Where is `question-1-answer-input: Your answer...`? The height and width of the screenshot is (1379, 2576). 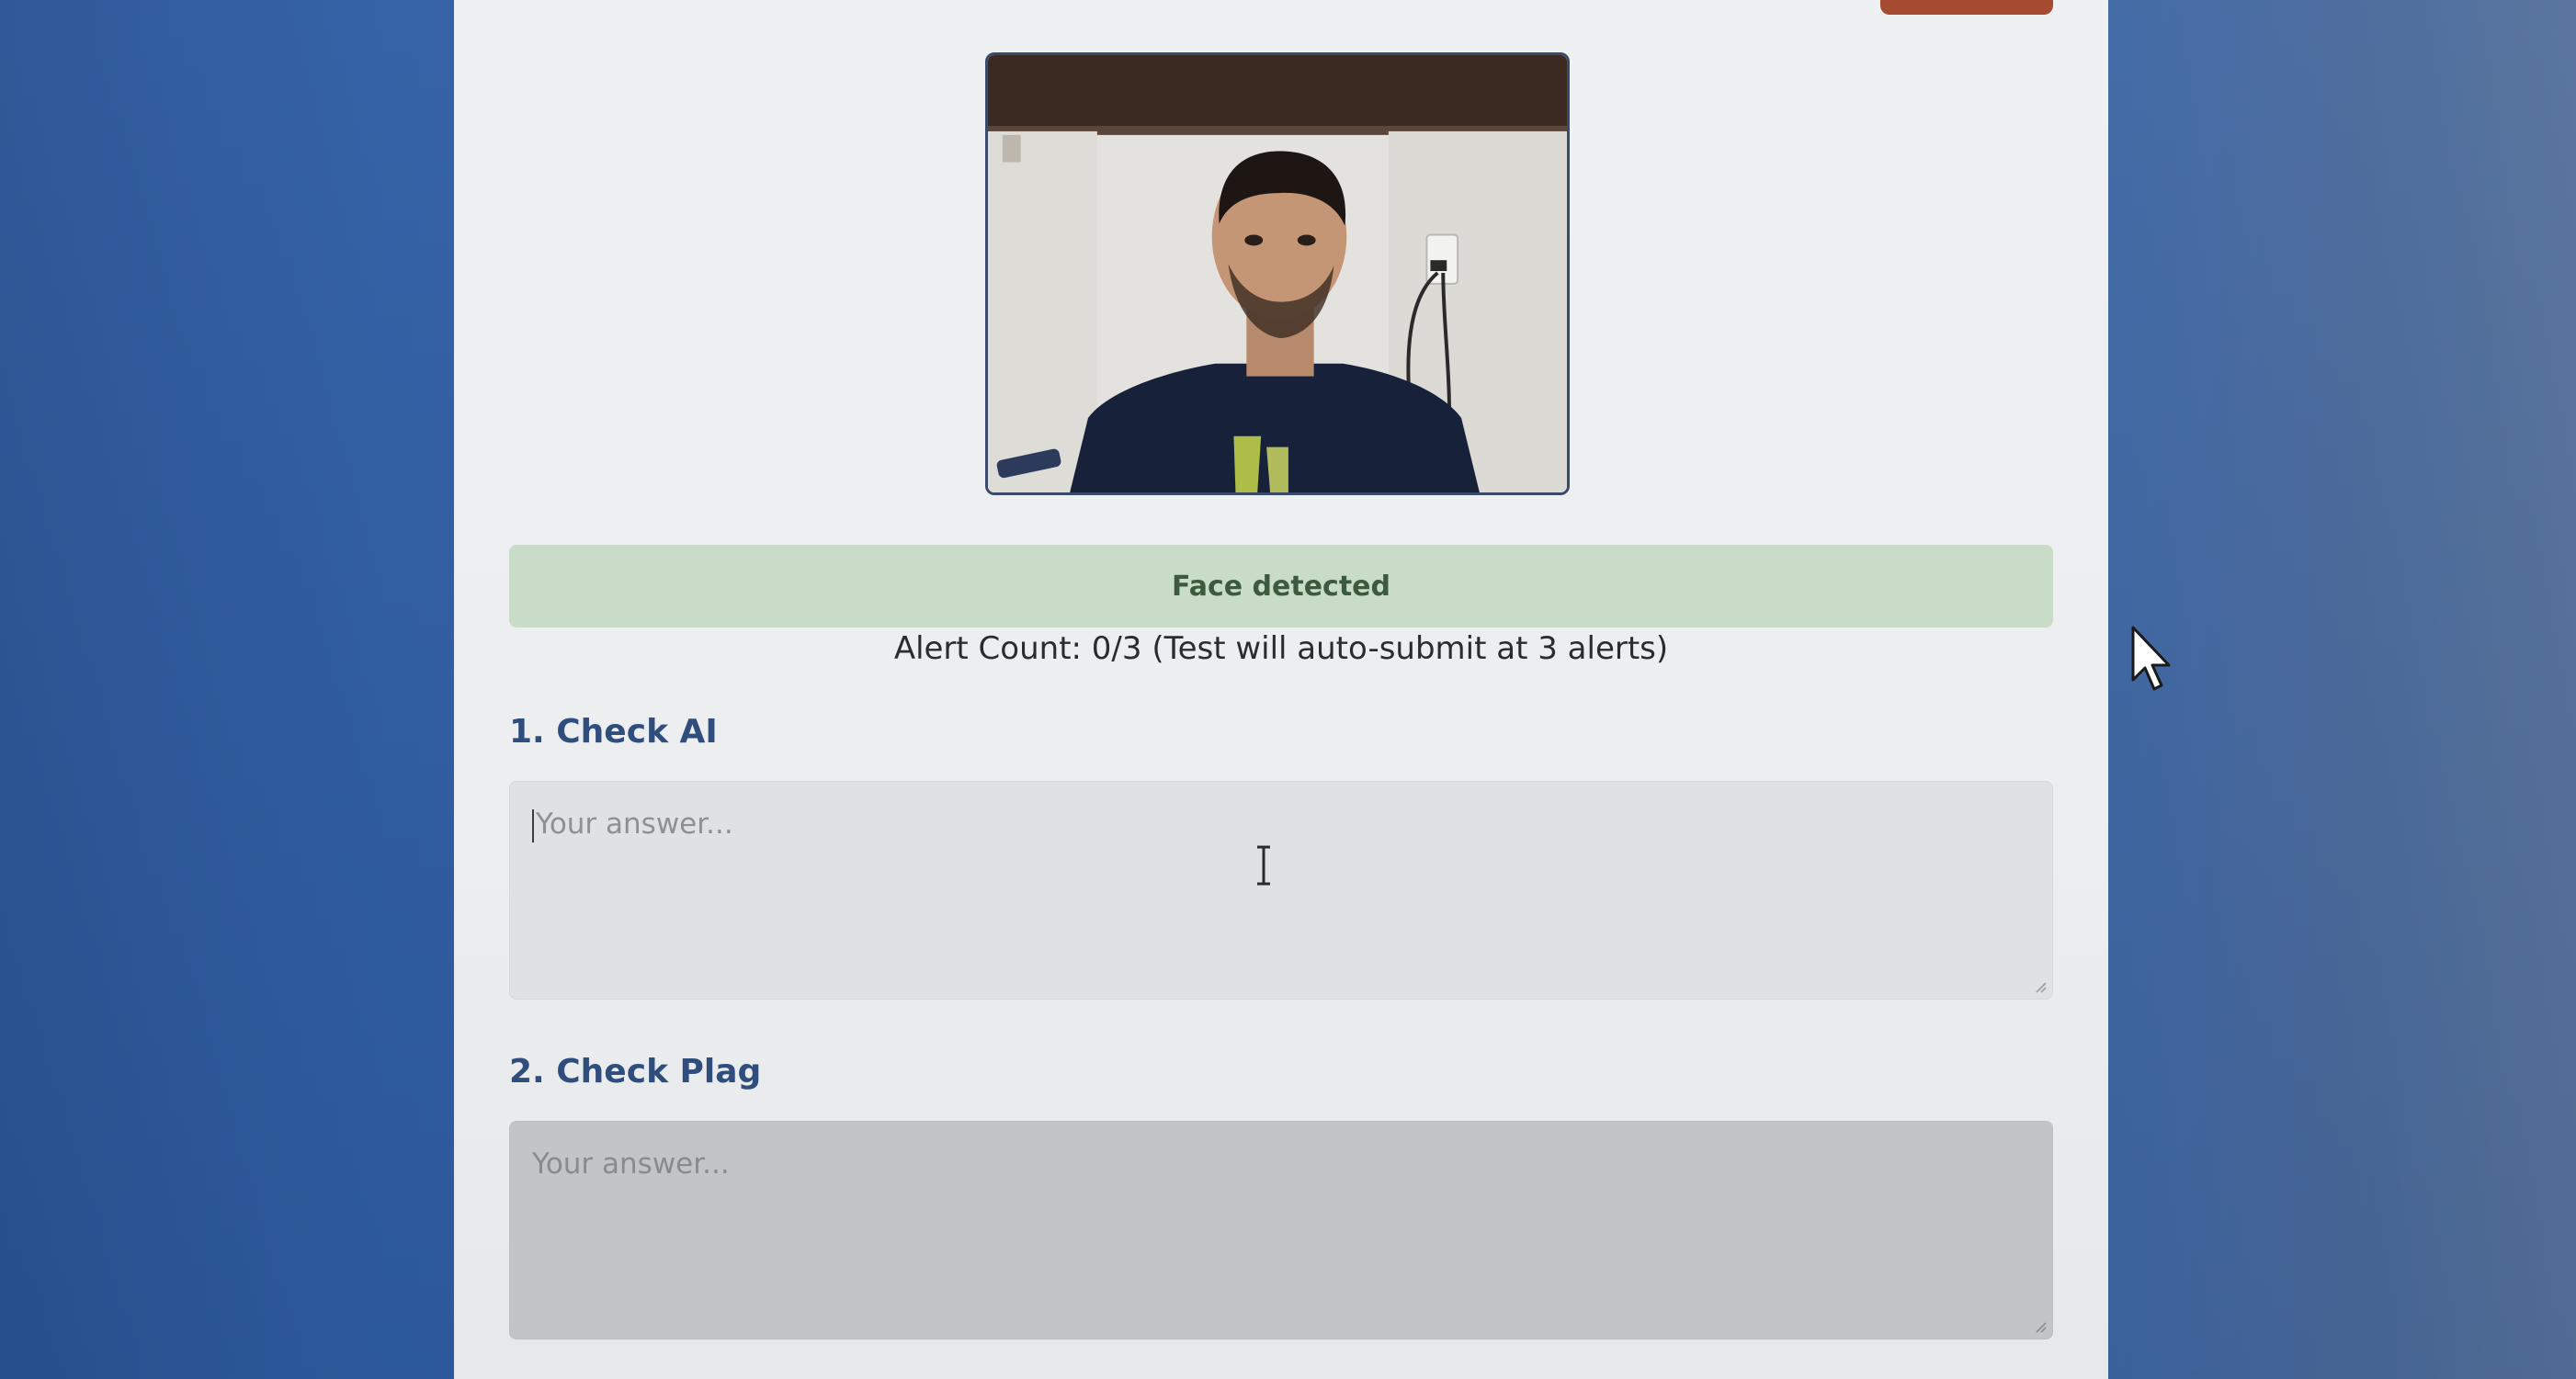
question-1-answer-input: Your answer... is located at coordinates (1281, 890).